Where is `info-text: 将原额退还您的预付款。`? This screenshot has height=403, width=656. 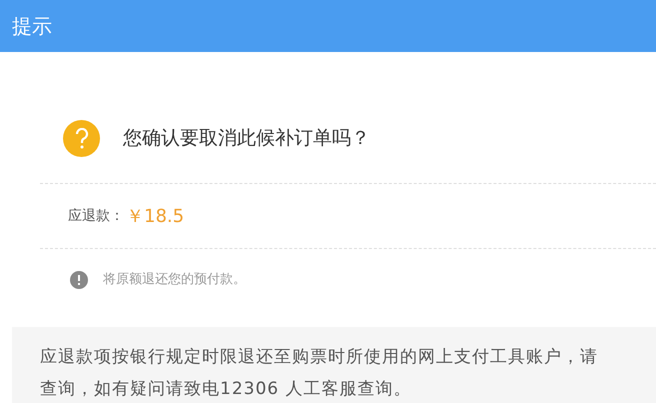 info-text: 将原额退还您的预付款。 is located at coordinates (174, 280).